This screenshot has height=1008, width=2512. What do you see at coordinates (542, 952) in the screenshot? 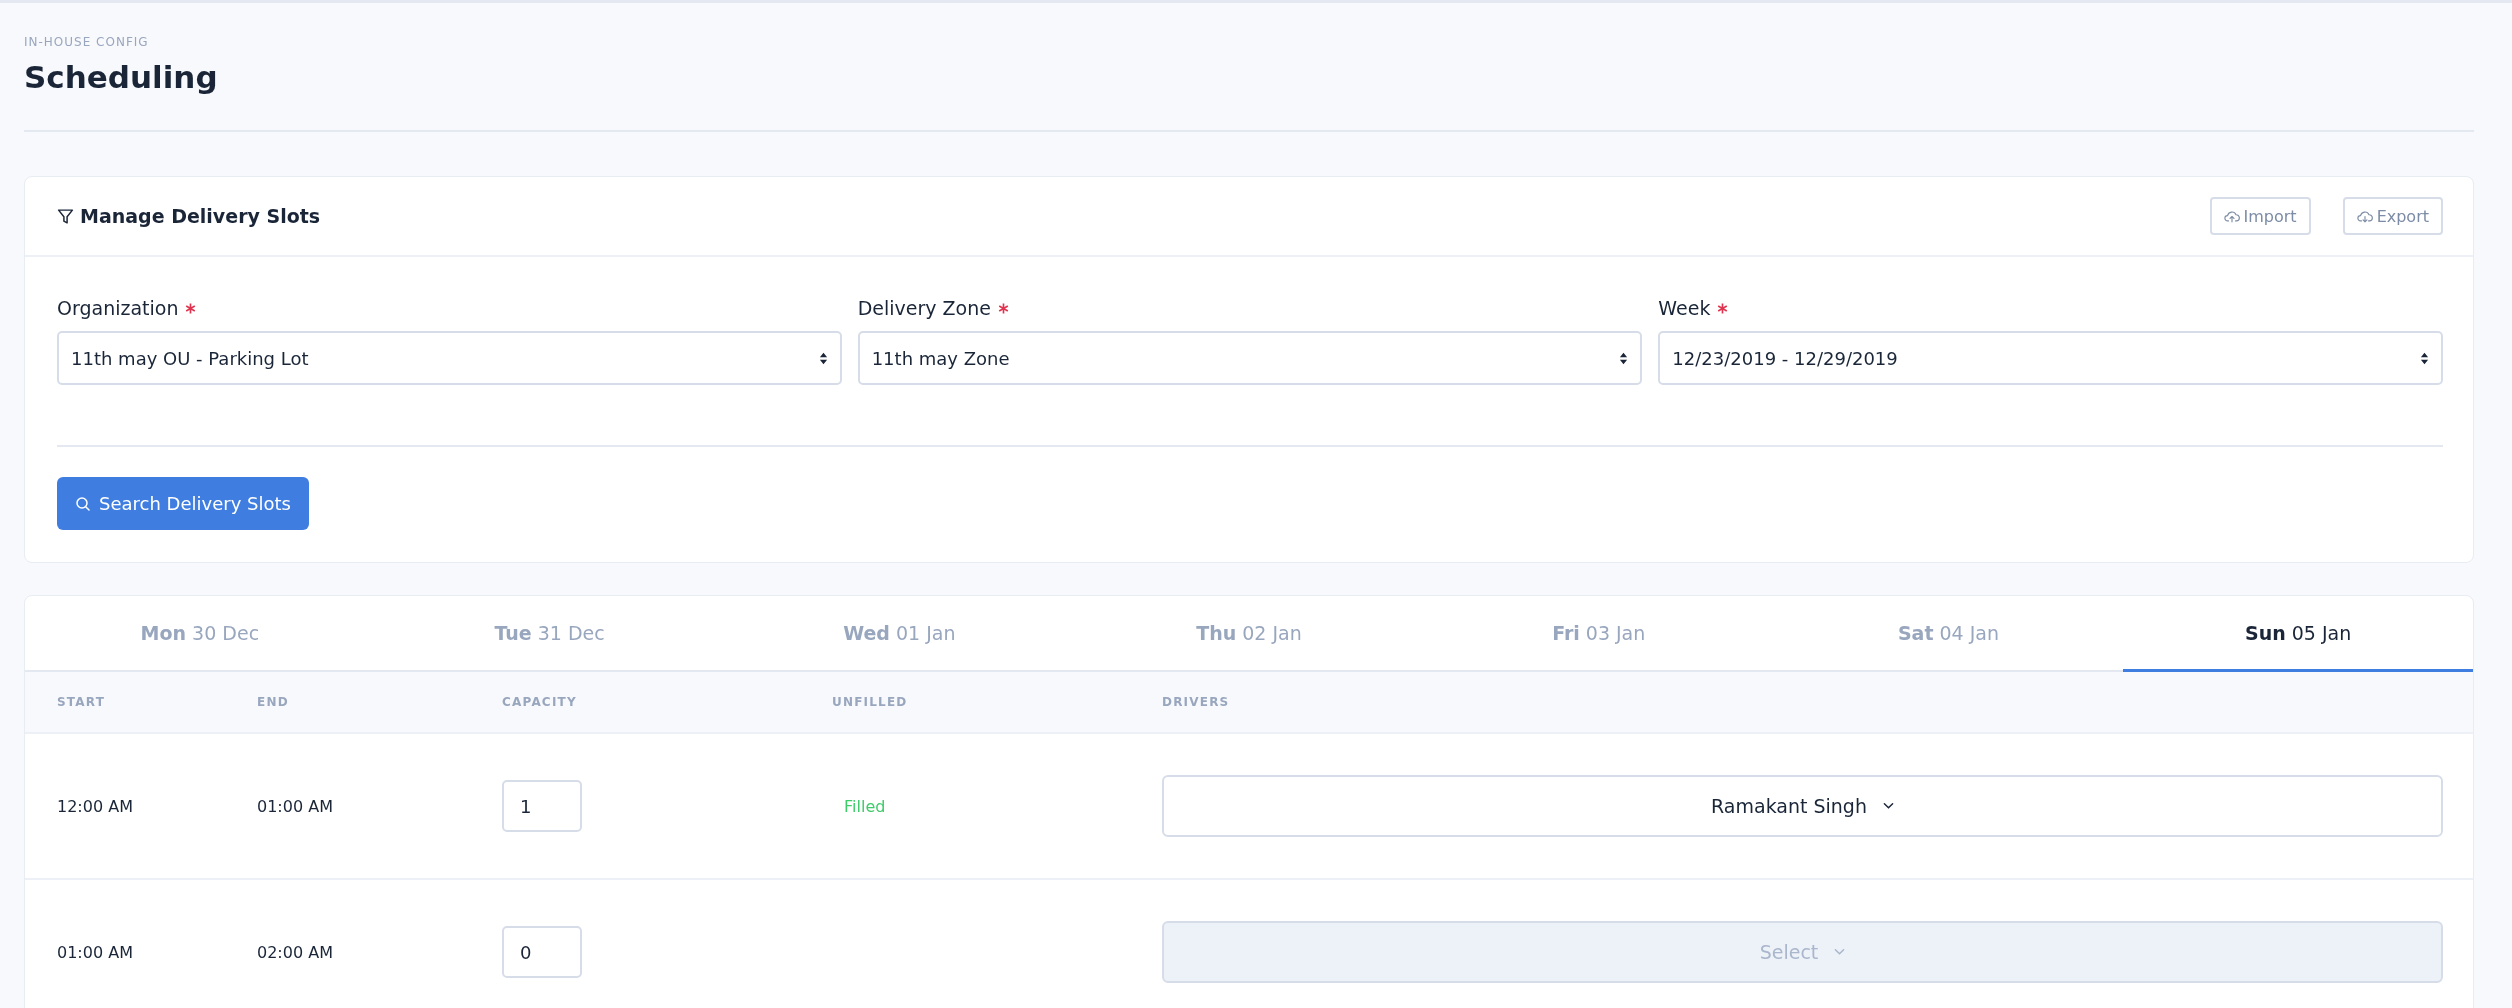
I see `capacity-input: 0` at bounding box center [542, 952].